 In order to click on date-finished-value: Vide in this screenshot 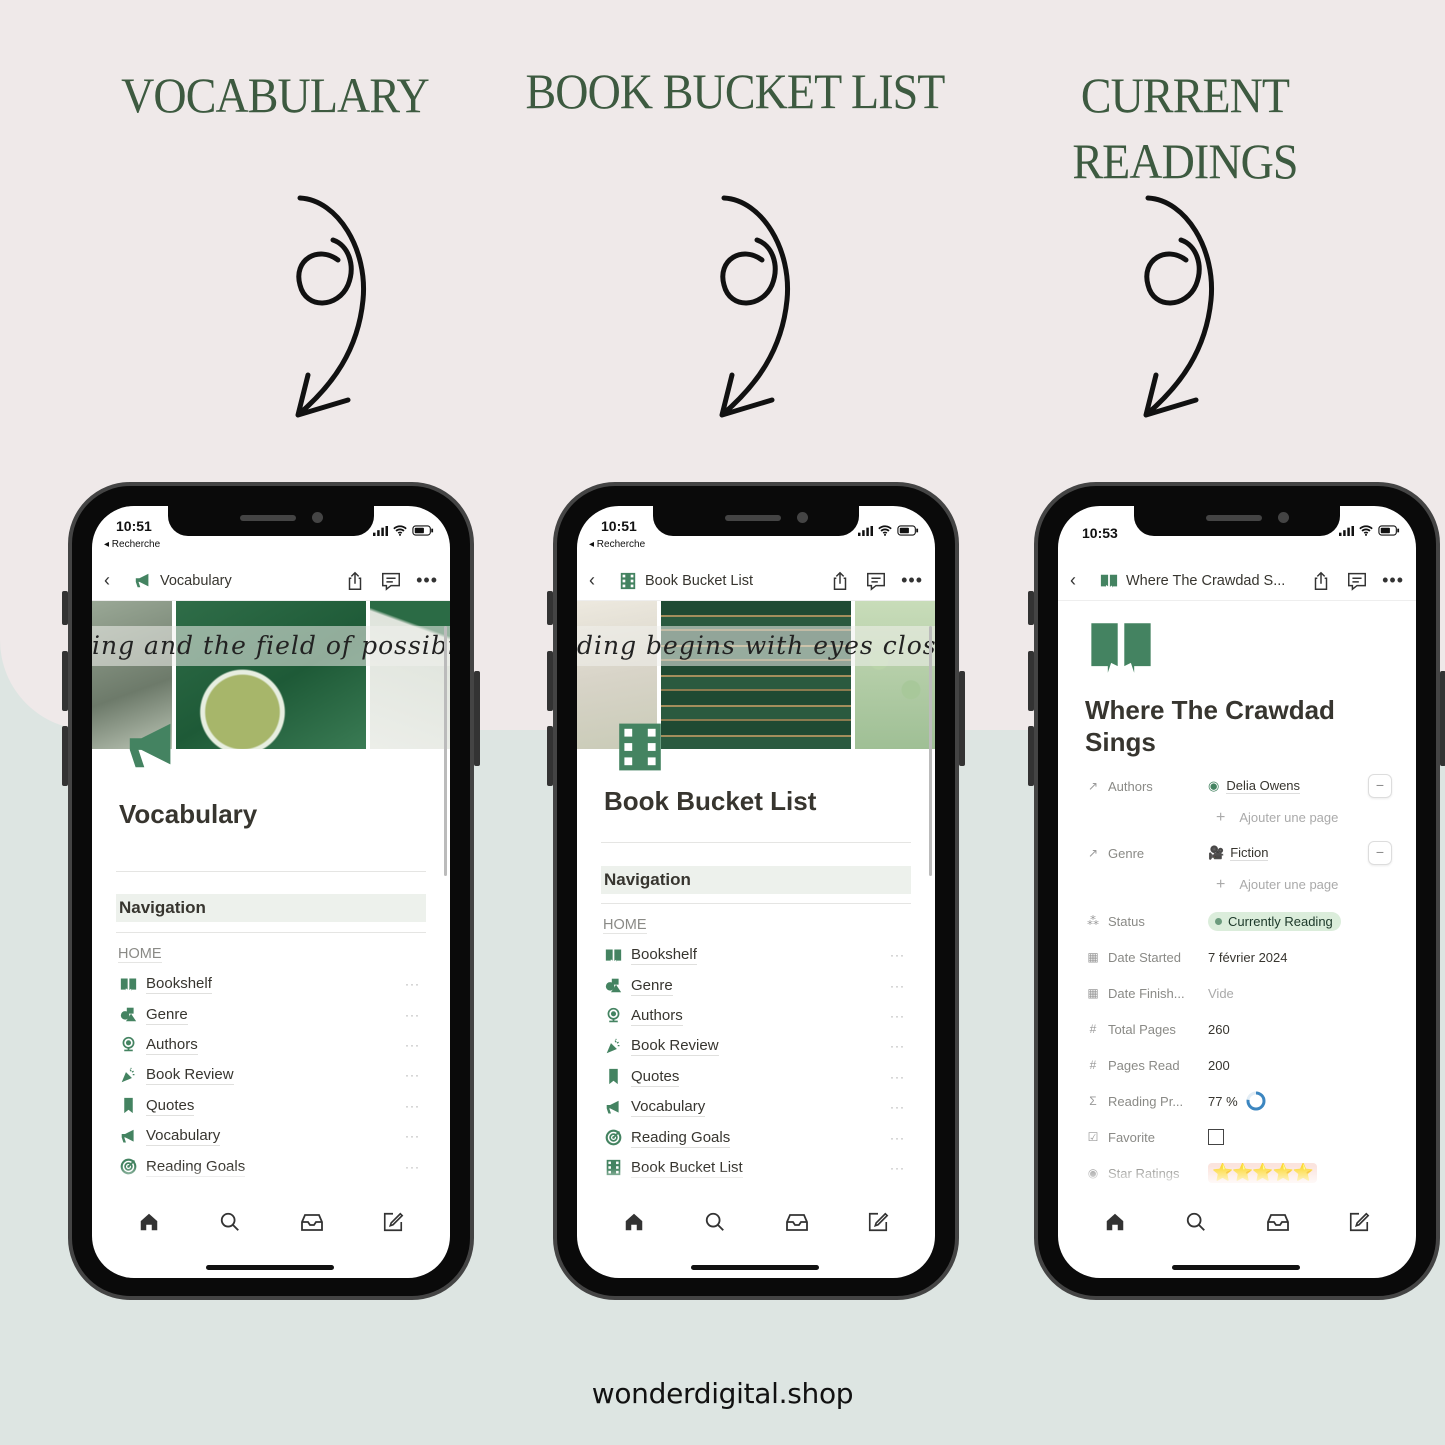, I will do `click(1221, 993)`.